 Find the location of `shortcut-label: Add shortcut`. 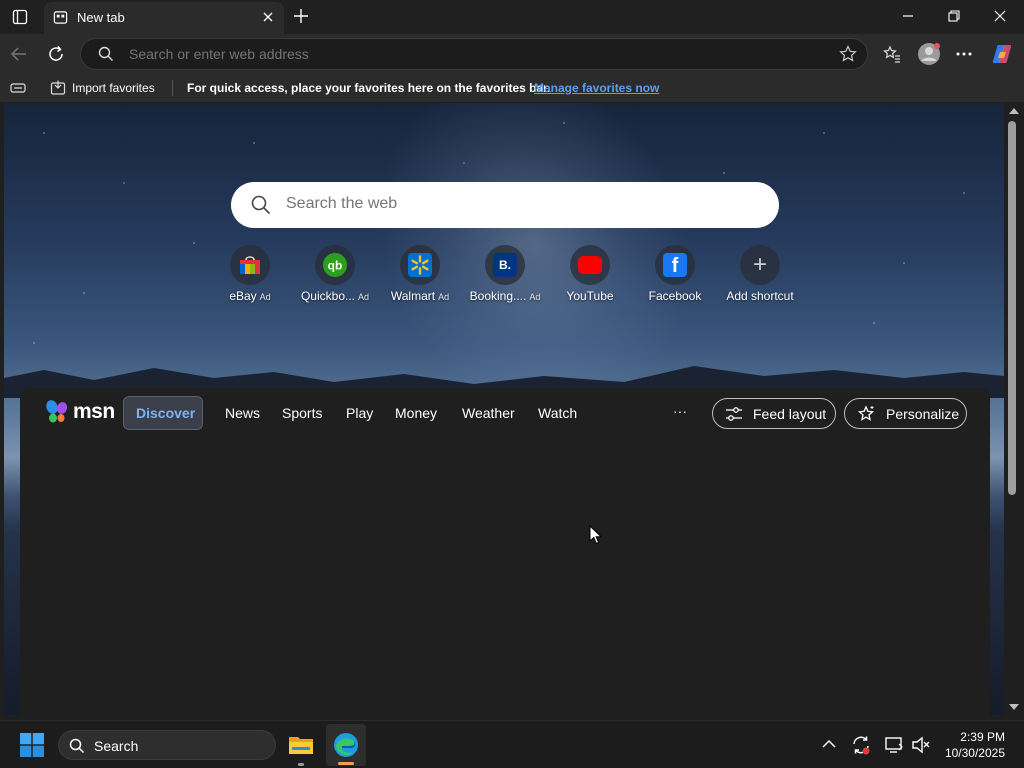

shortcut-label: Add shortcut is located at coordinates (760, 296).